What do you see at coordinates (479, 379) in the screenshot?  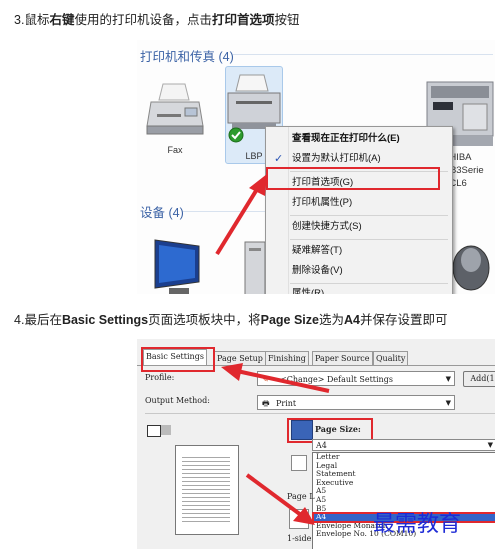 I see `add-button: Add(1)` at bounding box center [479, 379].